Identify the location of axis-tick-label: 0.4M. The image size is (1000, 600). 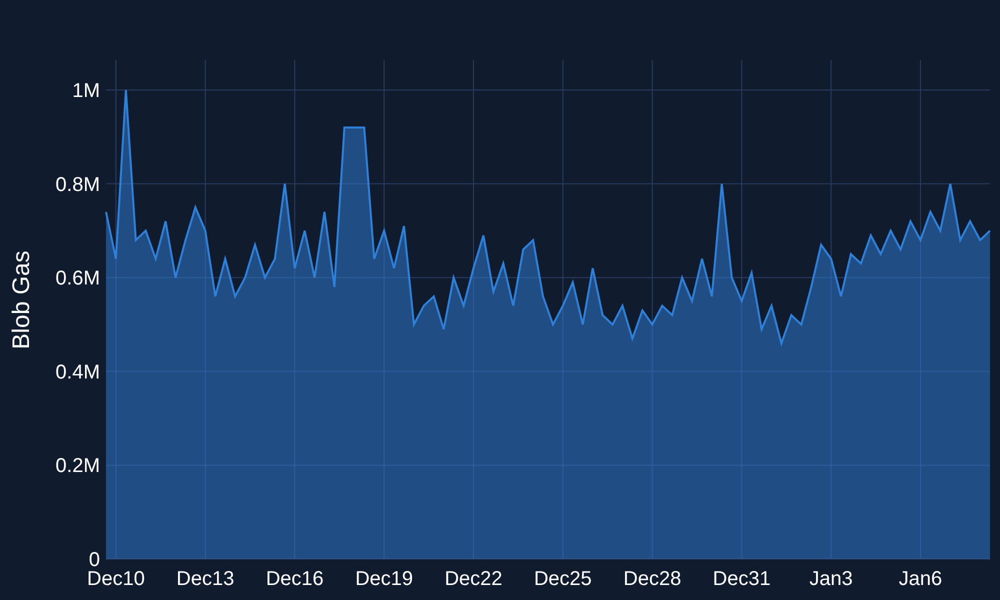
(78, 372).